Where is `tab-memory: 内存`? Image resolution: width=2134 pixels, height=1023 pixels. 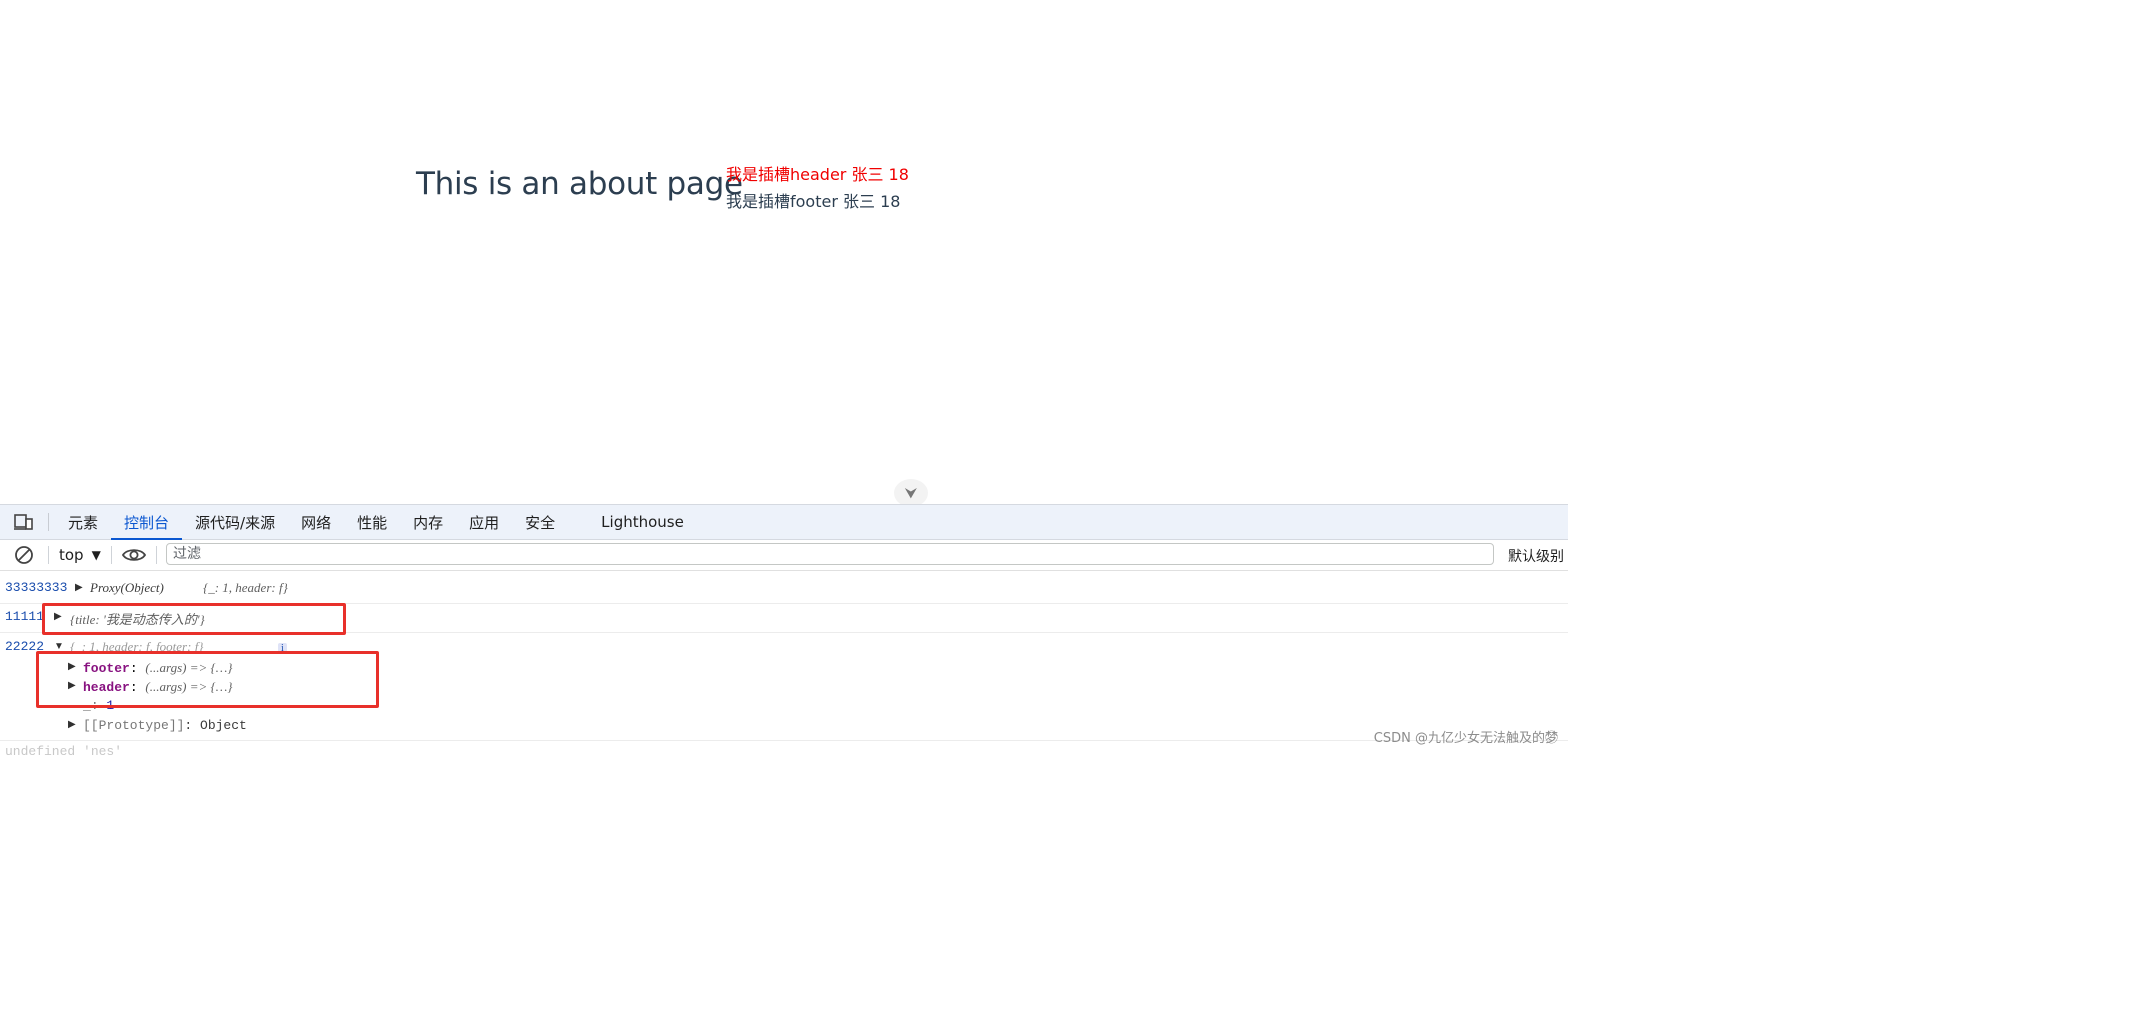
tab-memory: 内存 is located at coordinates (428, 522).